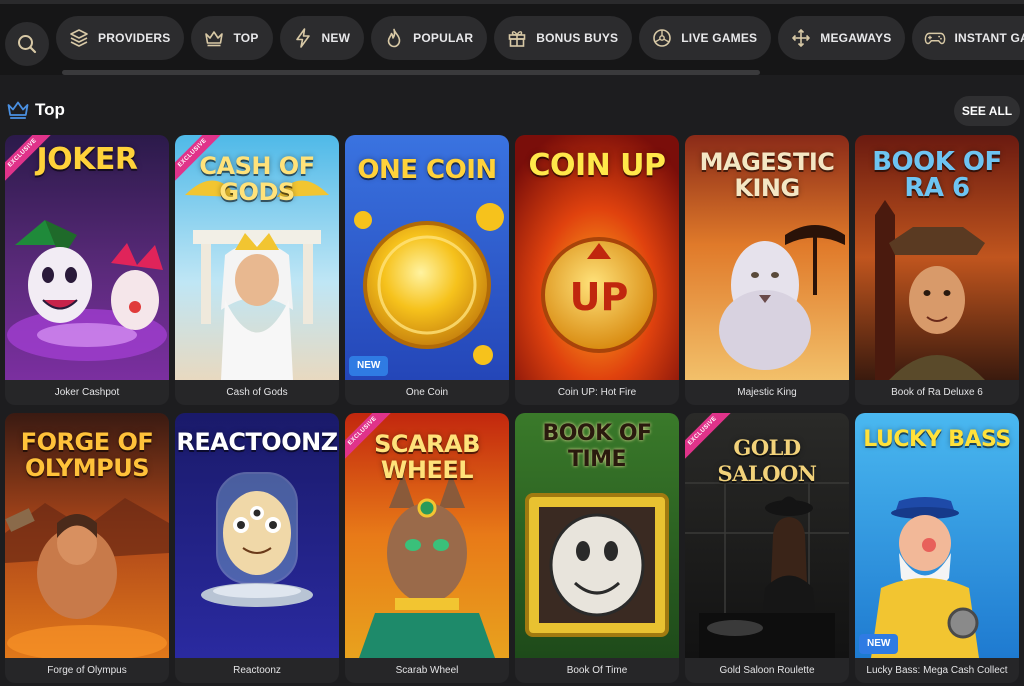 The height and width of the screenshot is (686, 1024). I want to click on game-logo: BOOK OF TIME, so click(597, 446).